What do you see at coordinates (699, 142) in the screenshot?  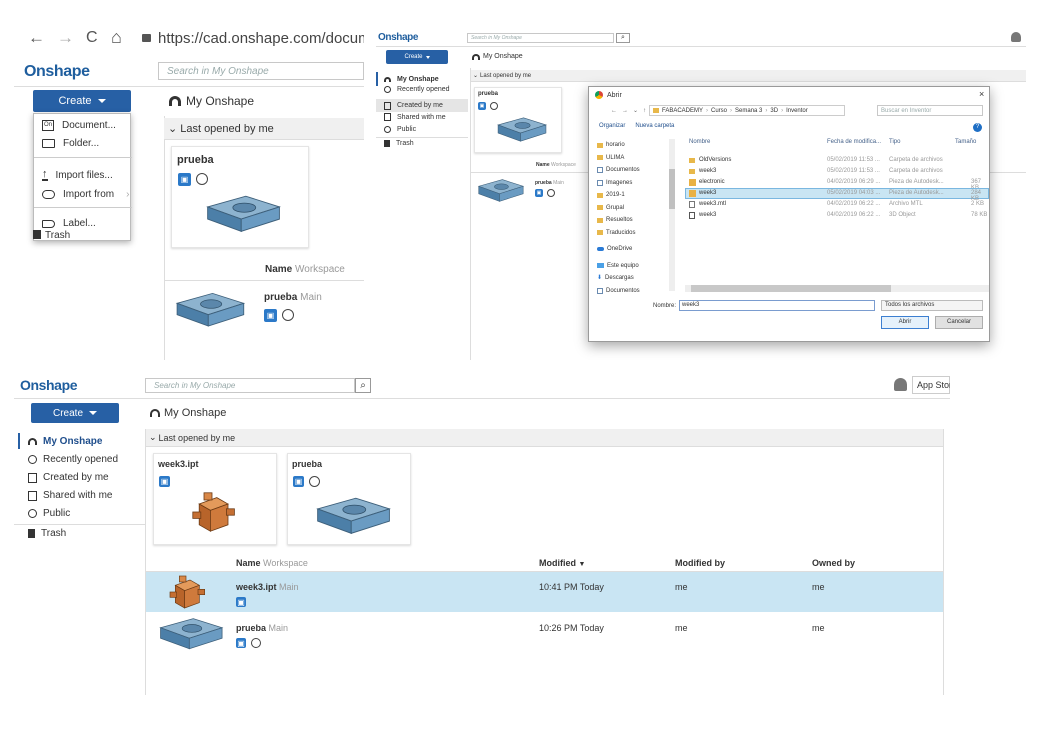 I see `header-nombre: Nombre` at bounding box center [699, 142].